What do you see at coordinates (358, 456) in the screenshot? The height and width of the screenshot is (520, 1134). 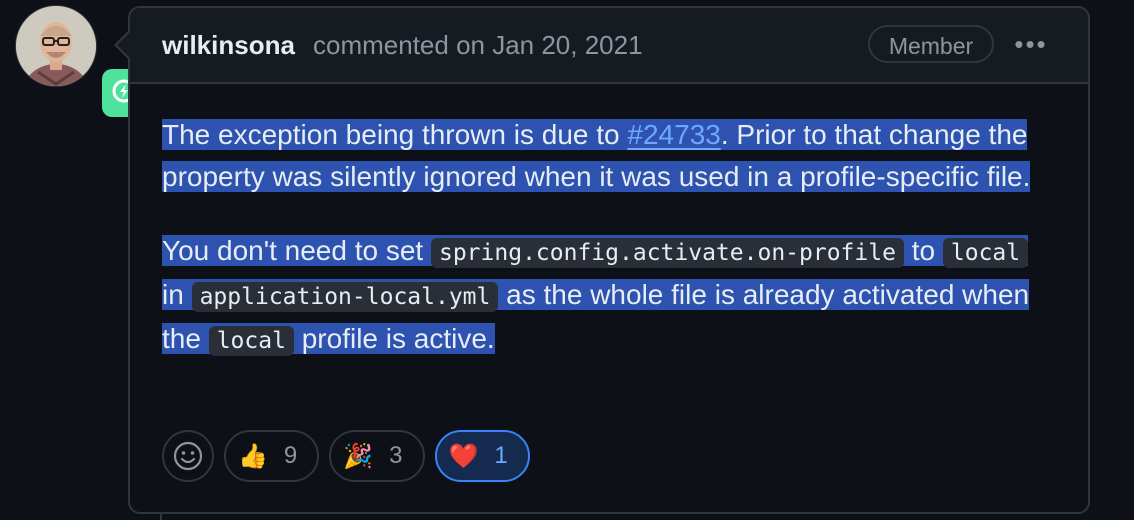 I see `party-popper-icon: 🎉` at bounding box center [358, 456].